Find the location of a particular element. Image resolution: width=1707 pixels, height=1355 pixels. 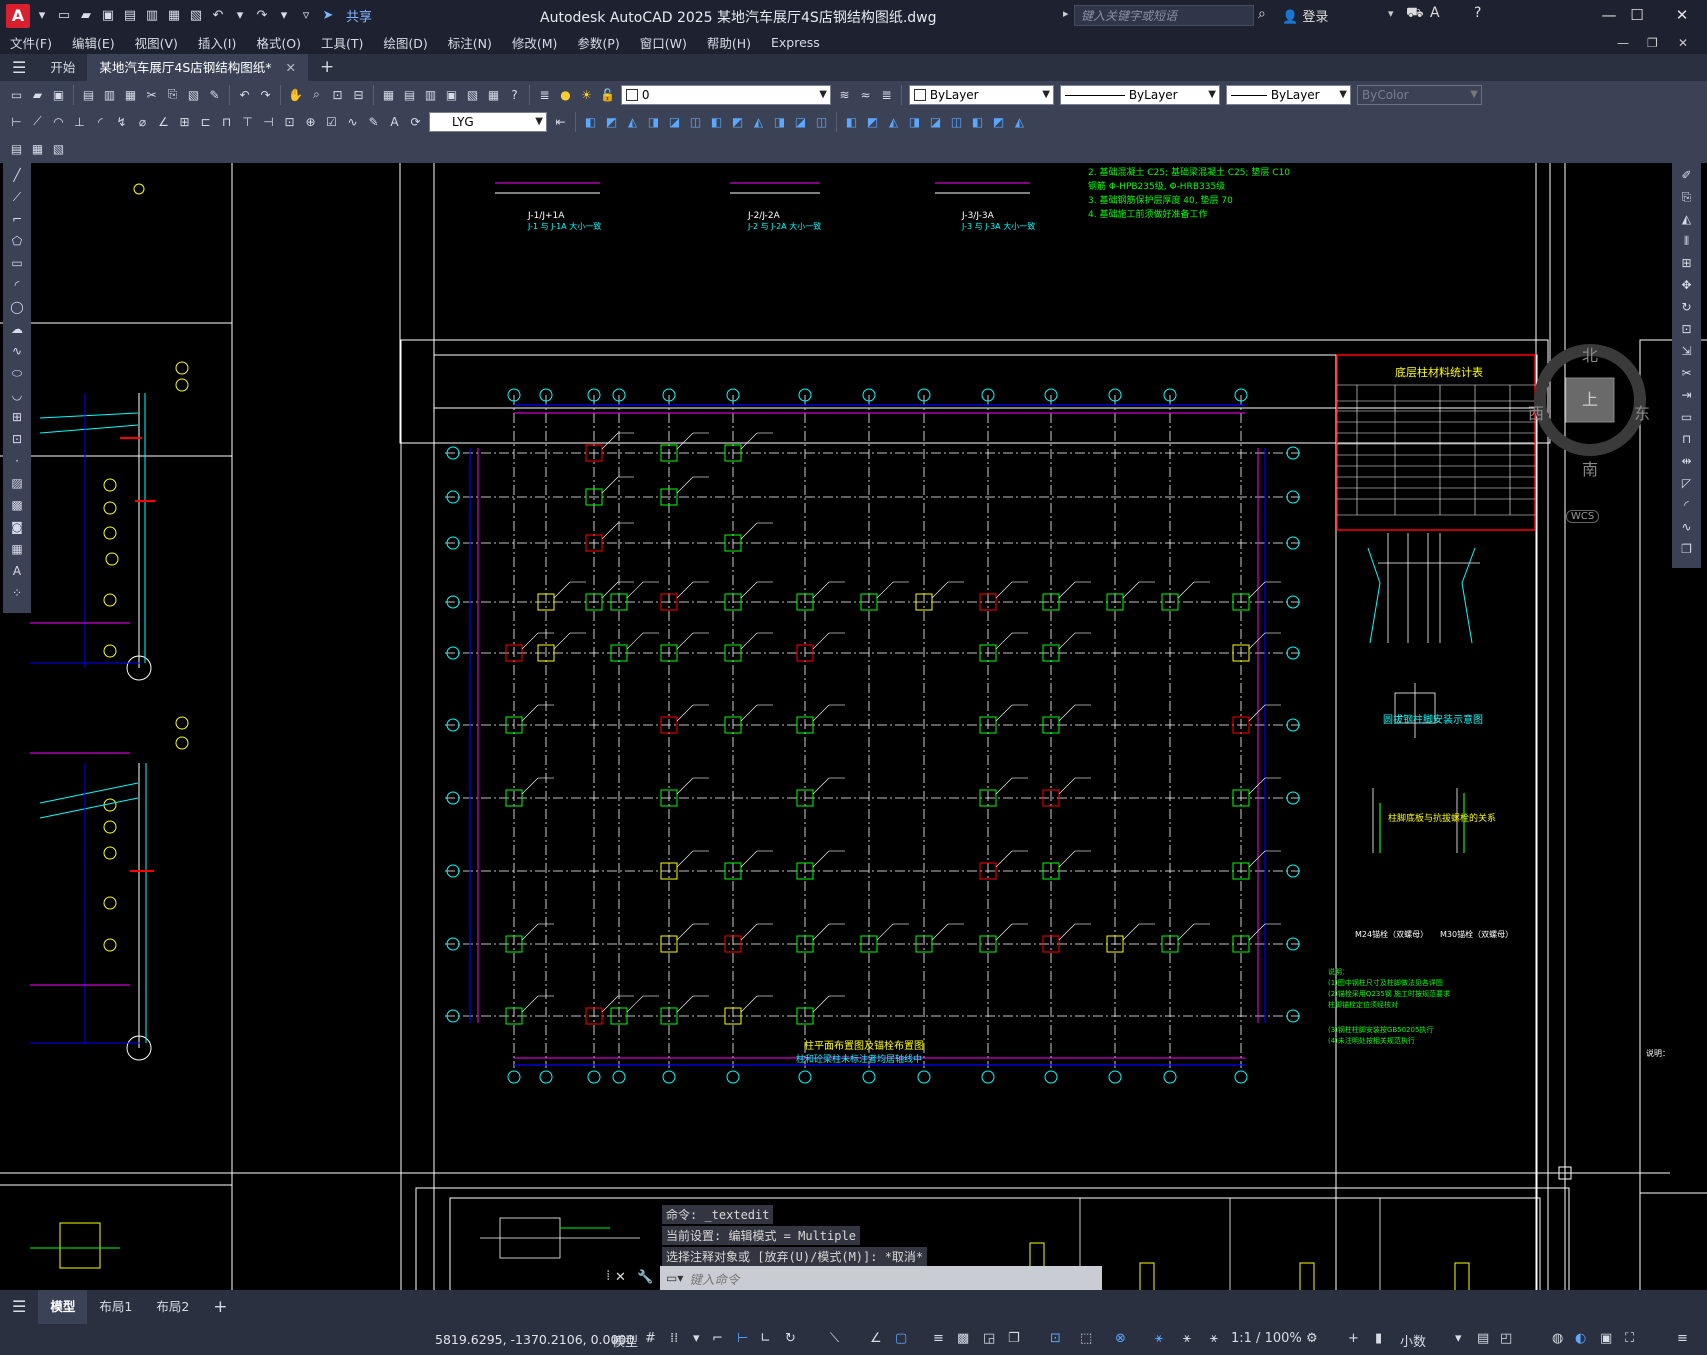

polar-tracking-icon: ↻ is located at coordinates (790, 1338).